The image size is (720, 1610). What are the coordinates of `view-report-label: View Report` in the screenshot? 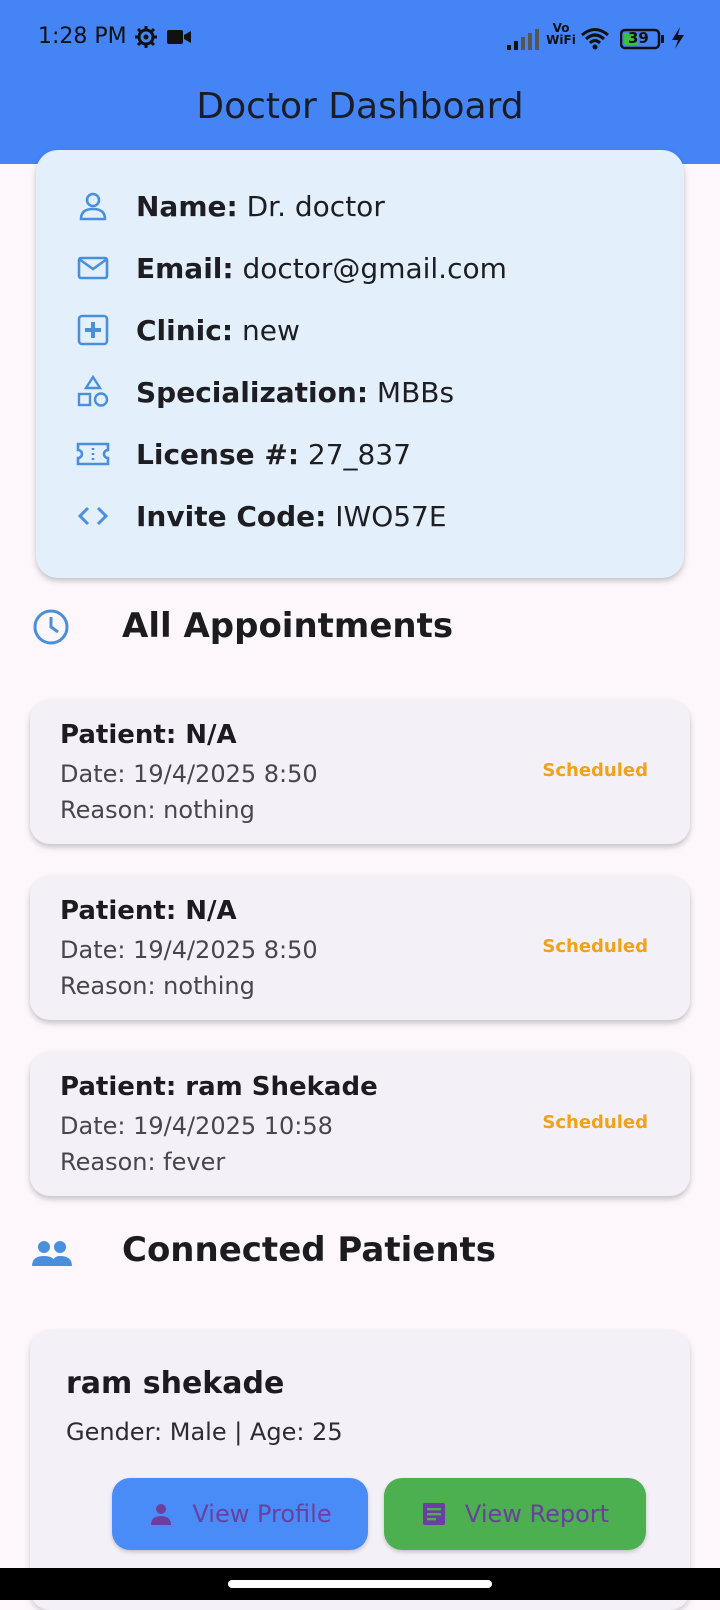 It's located at (537, 1514).